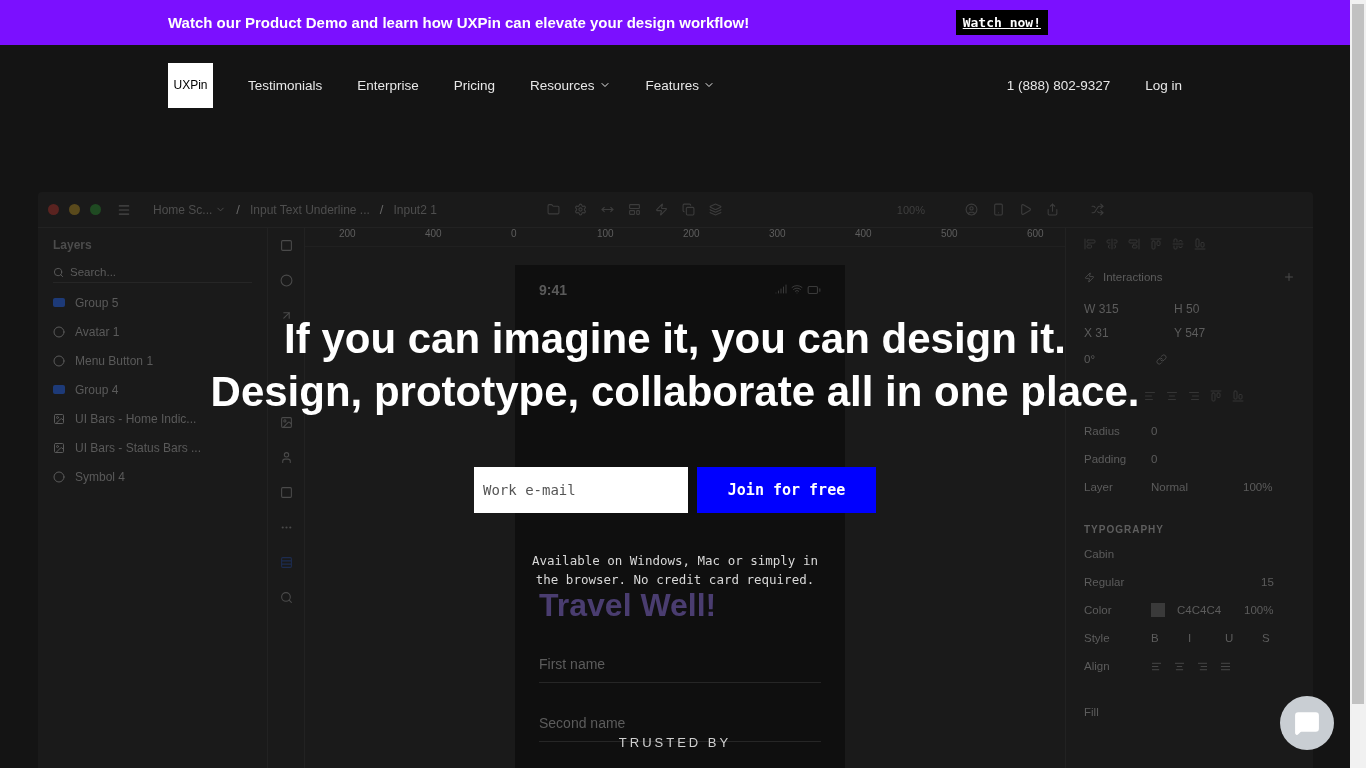 The width and height of the screenshot is (1366, 768). What do you see at coordinates (1274, 638) in the screenshot?
I see `style-toggle: S` at bounding box center [1274, 638].